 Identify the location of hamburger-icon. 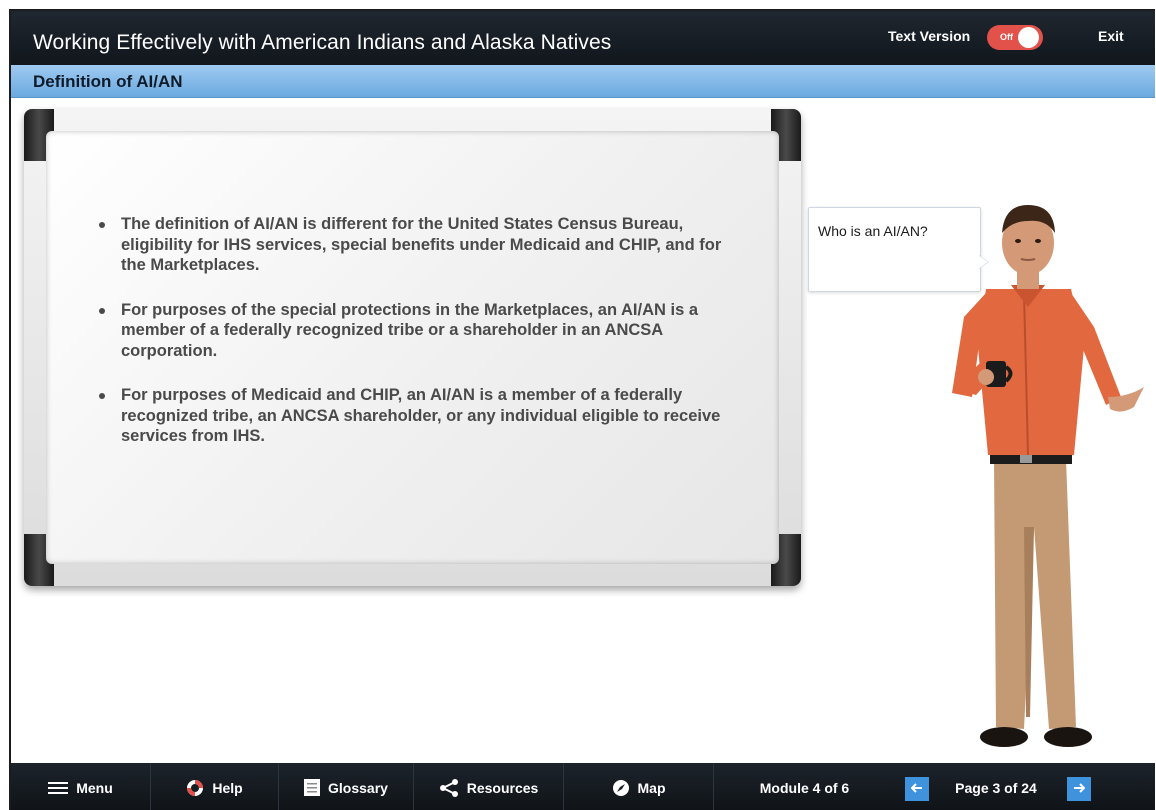
(58, 788).